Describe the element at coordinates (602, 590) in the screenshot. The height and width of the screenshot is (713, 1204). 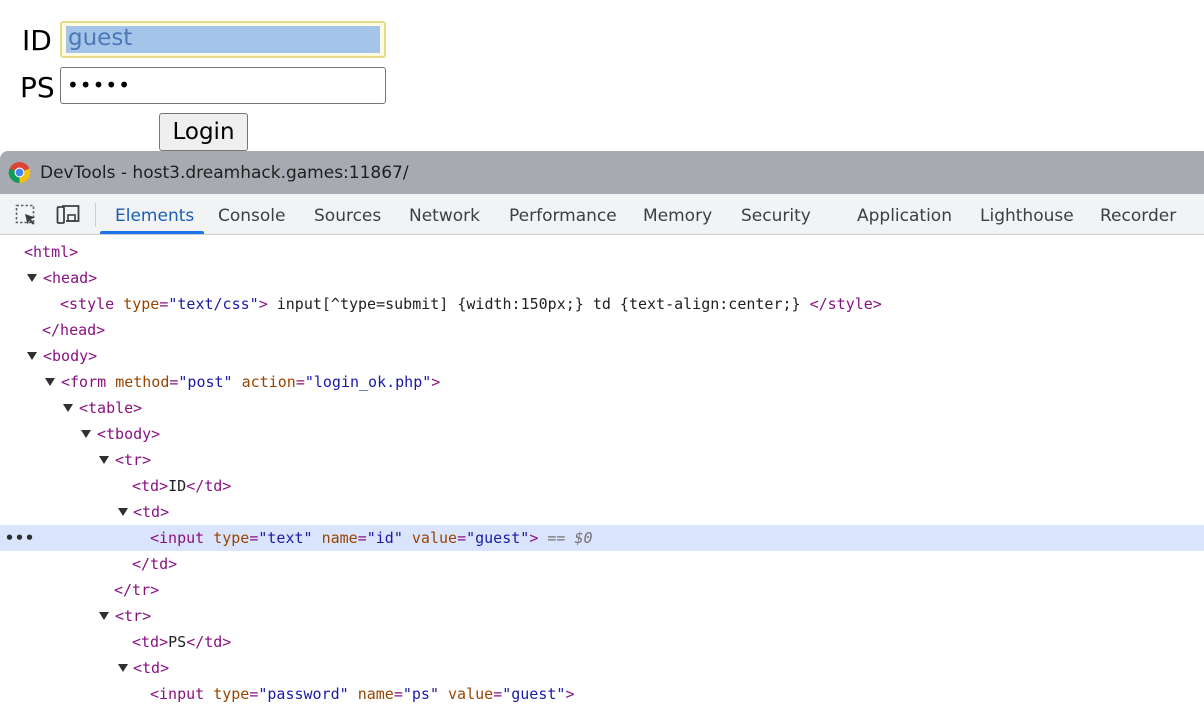
I see `dom-node-tr-close: </tr>` at that location.